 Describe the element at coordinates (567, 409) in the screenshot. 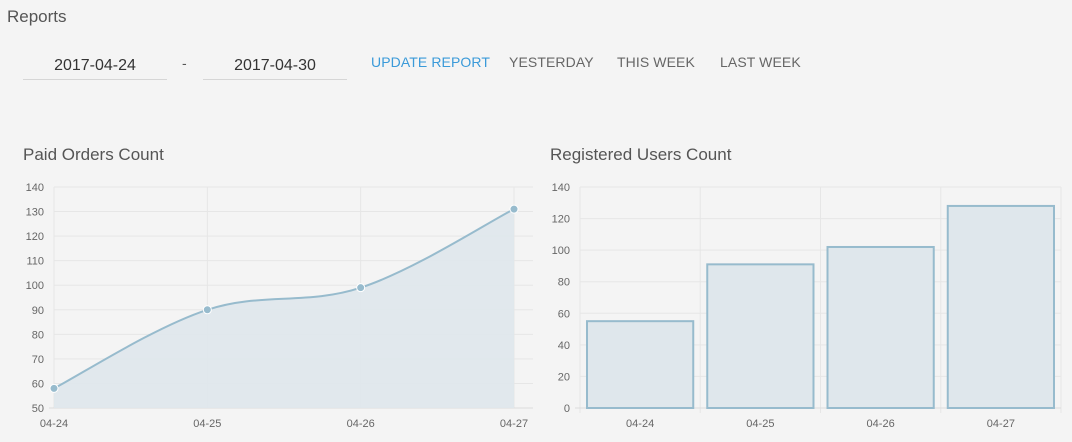

I see `y-tick-label: 0` at that location.